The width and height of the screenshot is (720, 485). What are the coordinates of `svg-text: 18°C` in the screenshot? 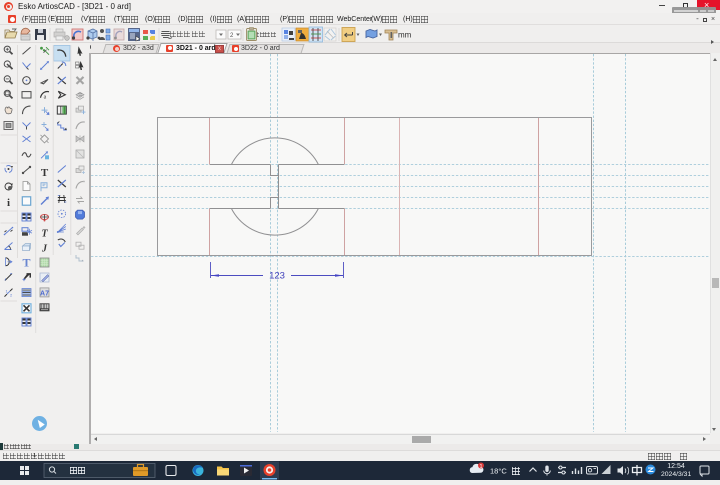 It's located at (498, 471).